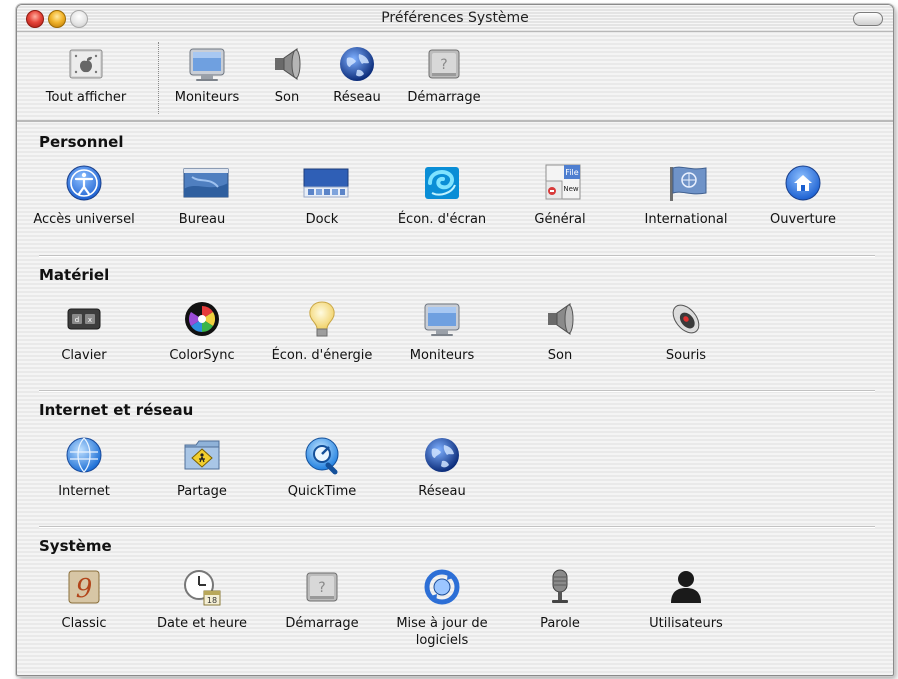  What do you see at coordinates (560, 183) in the screenshot?
I see `general-icon: File New` at bounding box center [560, 183].